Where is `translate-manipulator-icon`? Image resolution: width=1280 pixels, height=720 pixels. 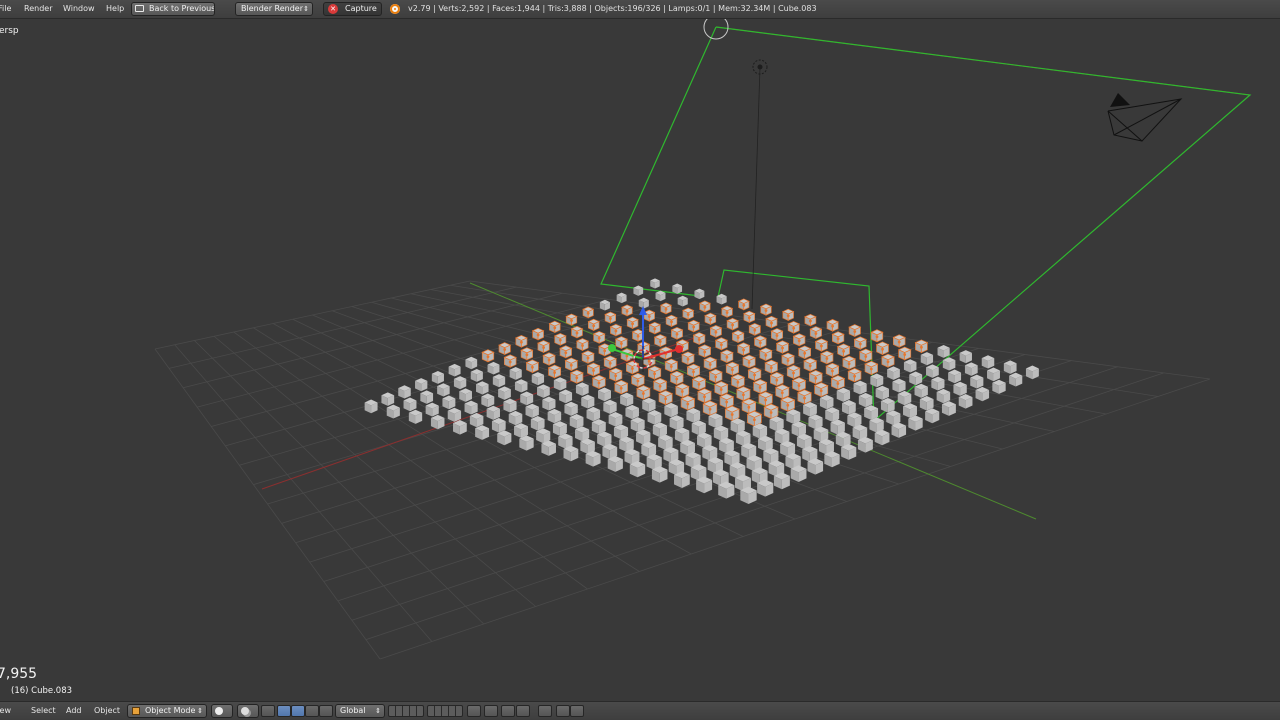
translate-manipulator-icon is located at coordinates (284, 711).